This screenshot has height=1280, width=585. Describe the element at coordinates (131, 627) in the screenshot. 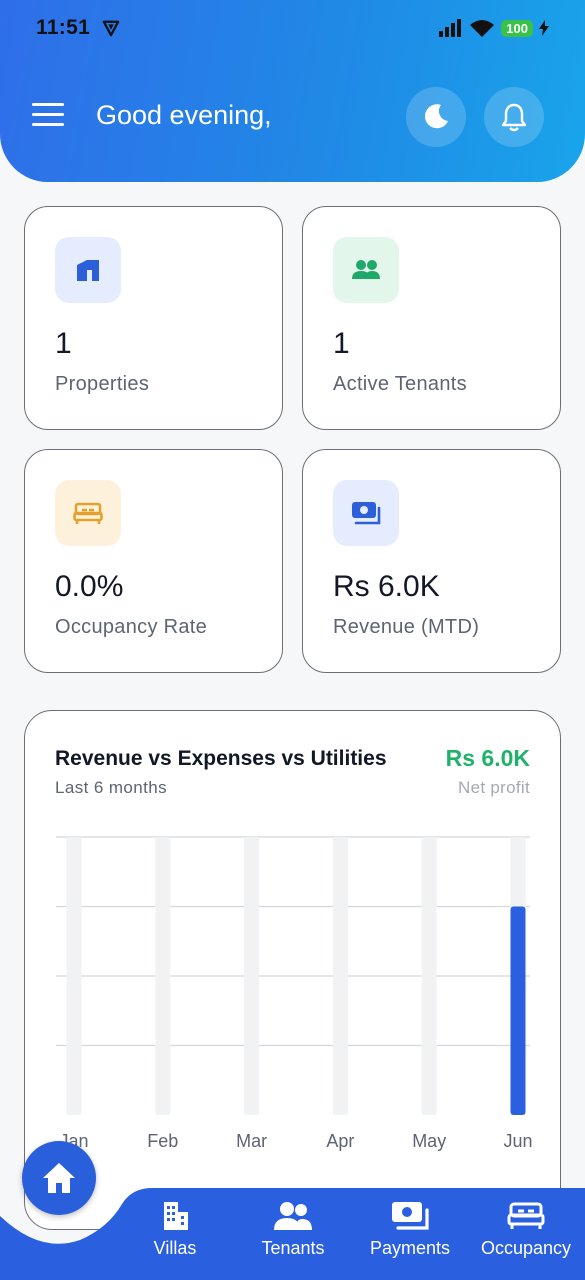

I see `stat-label: Occupancy Rate` at that location.